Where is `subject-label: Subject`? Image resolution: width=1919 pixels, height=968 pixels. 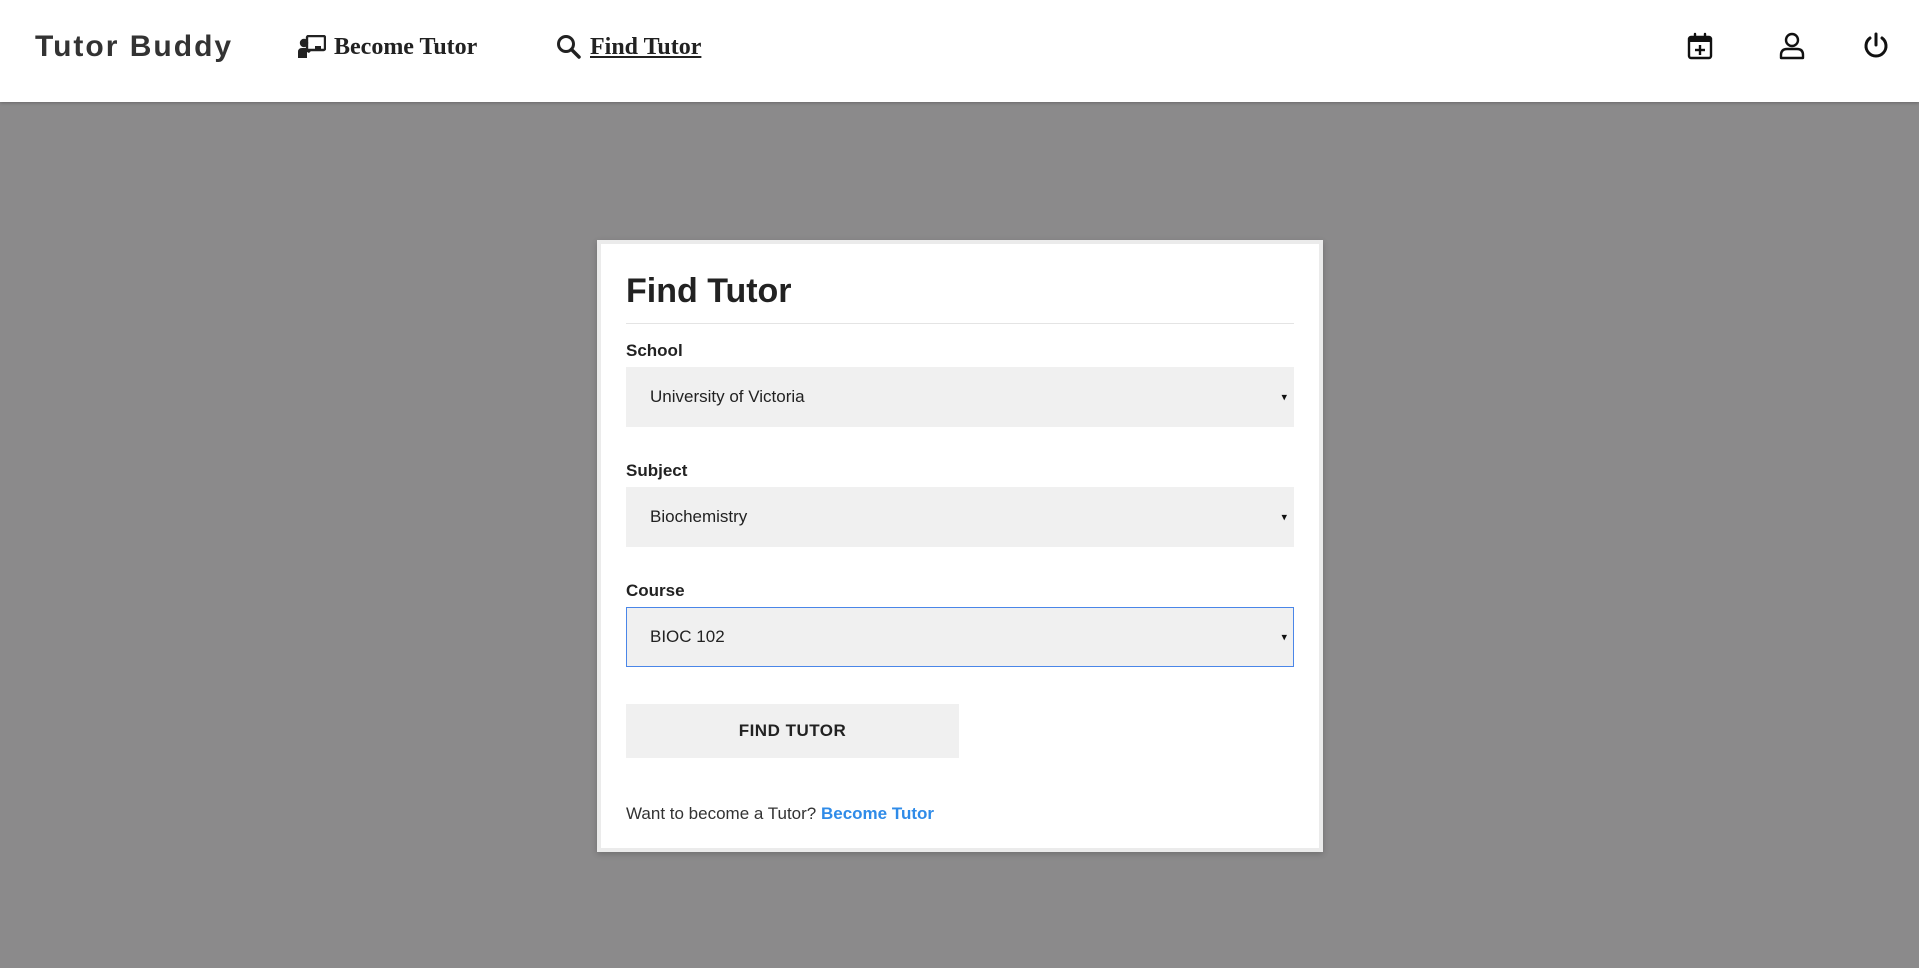
subject-label: Subject is located at coordinates (657, 470).